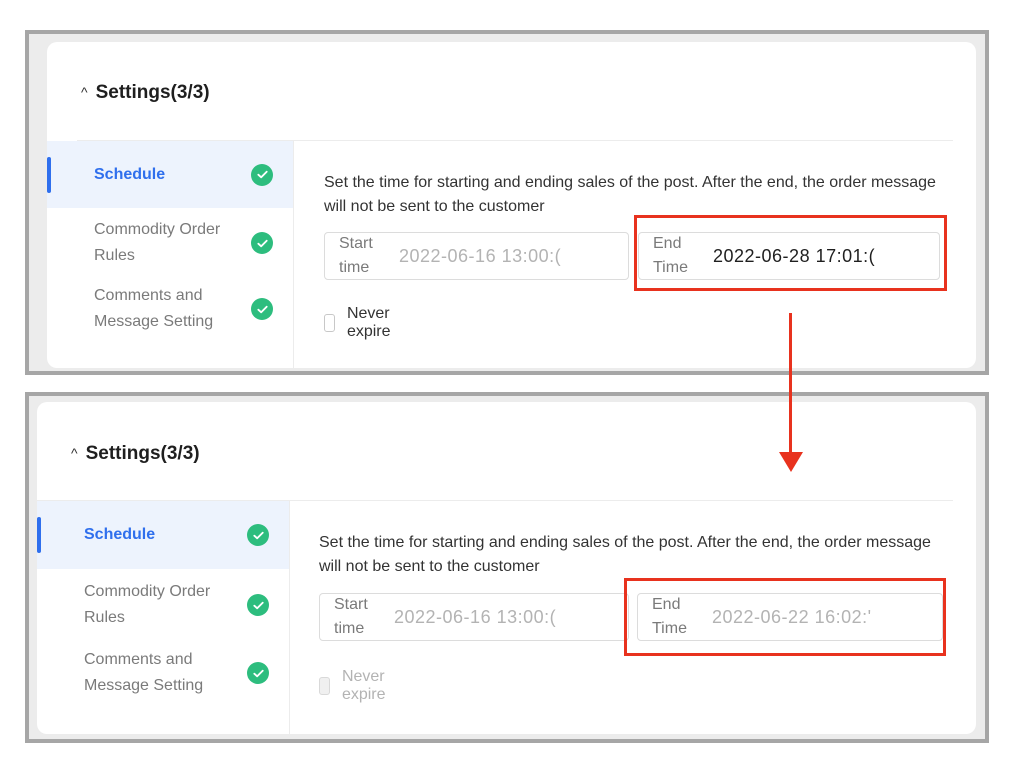 This screenshot has width=1032, height=774. I want to click on arrow-down-icon, so click(790, 384).